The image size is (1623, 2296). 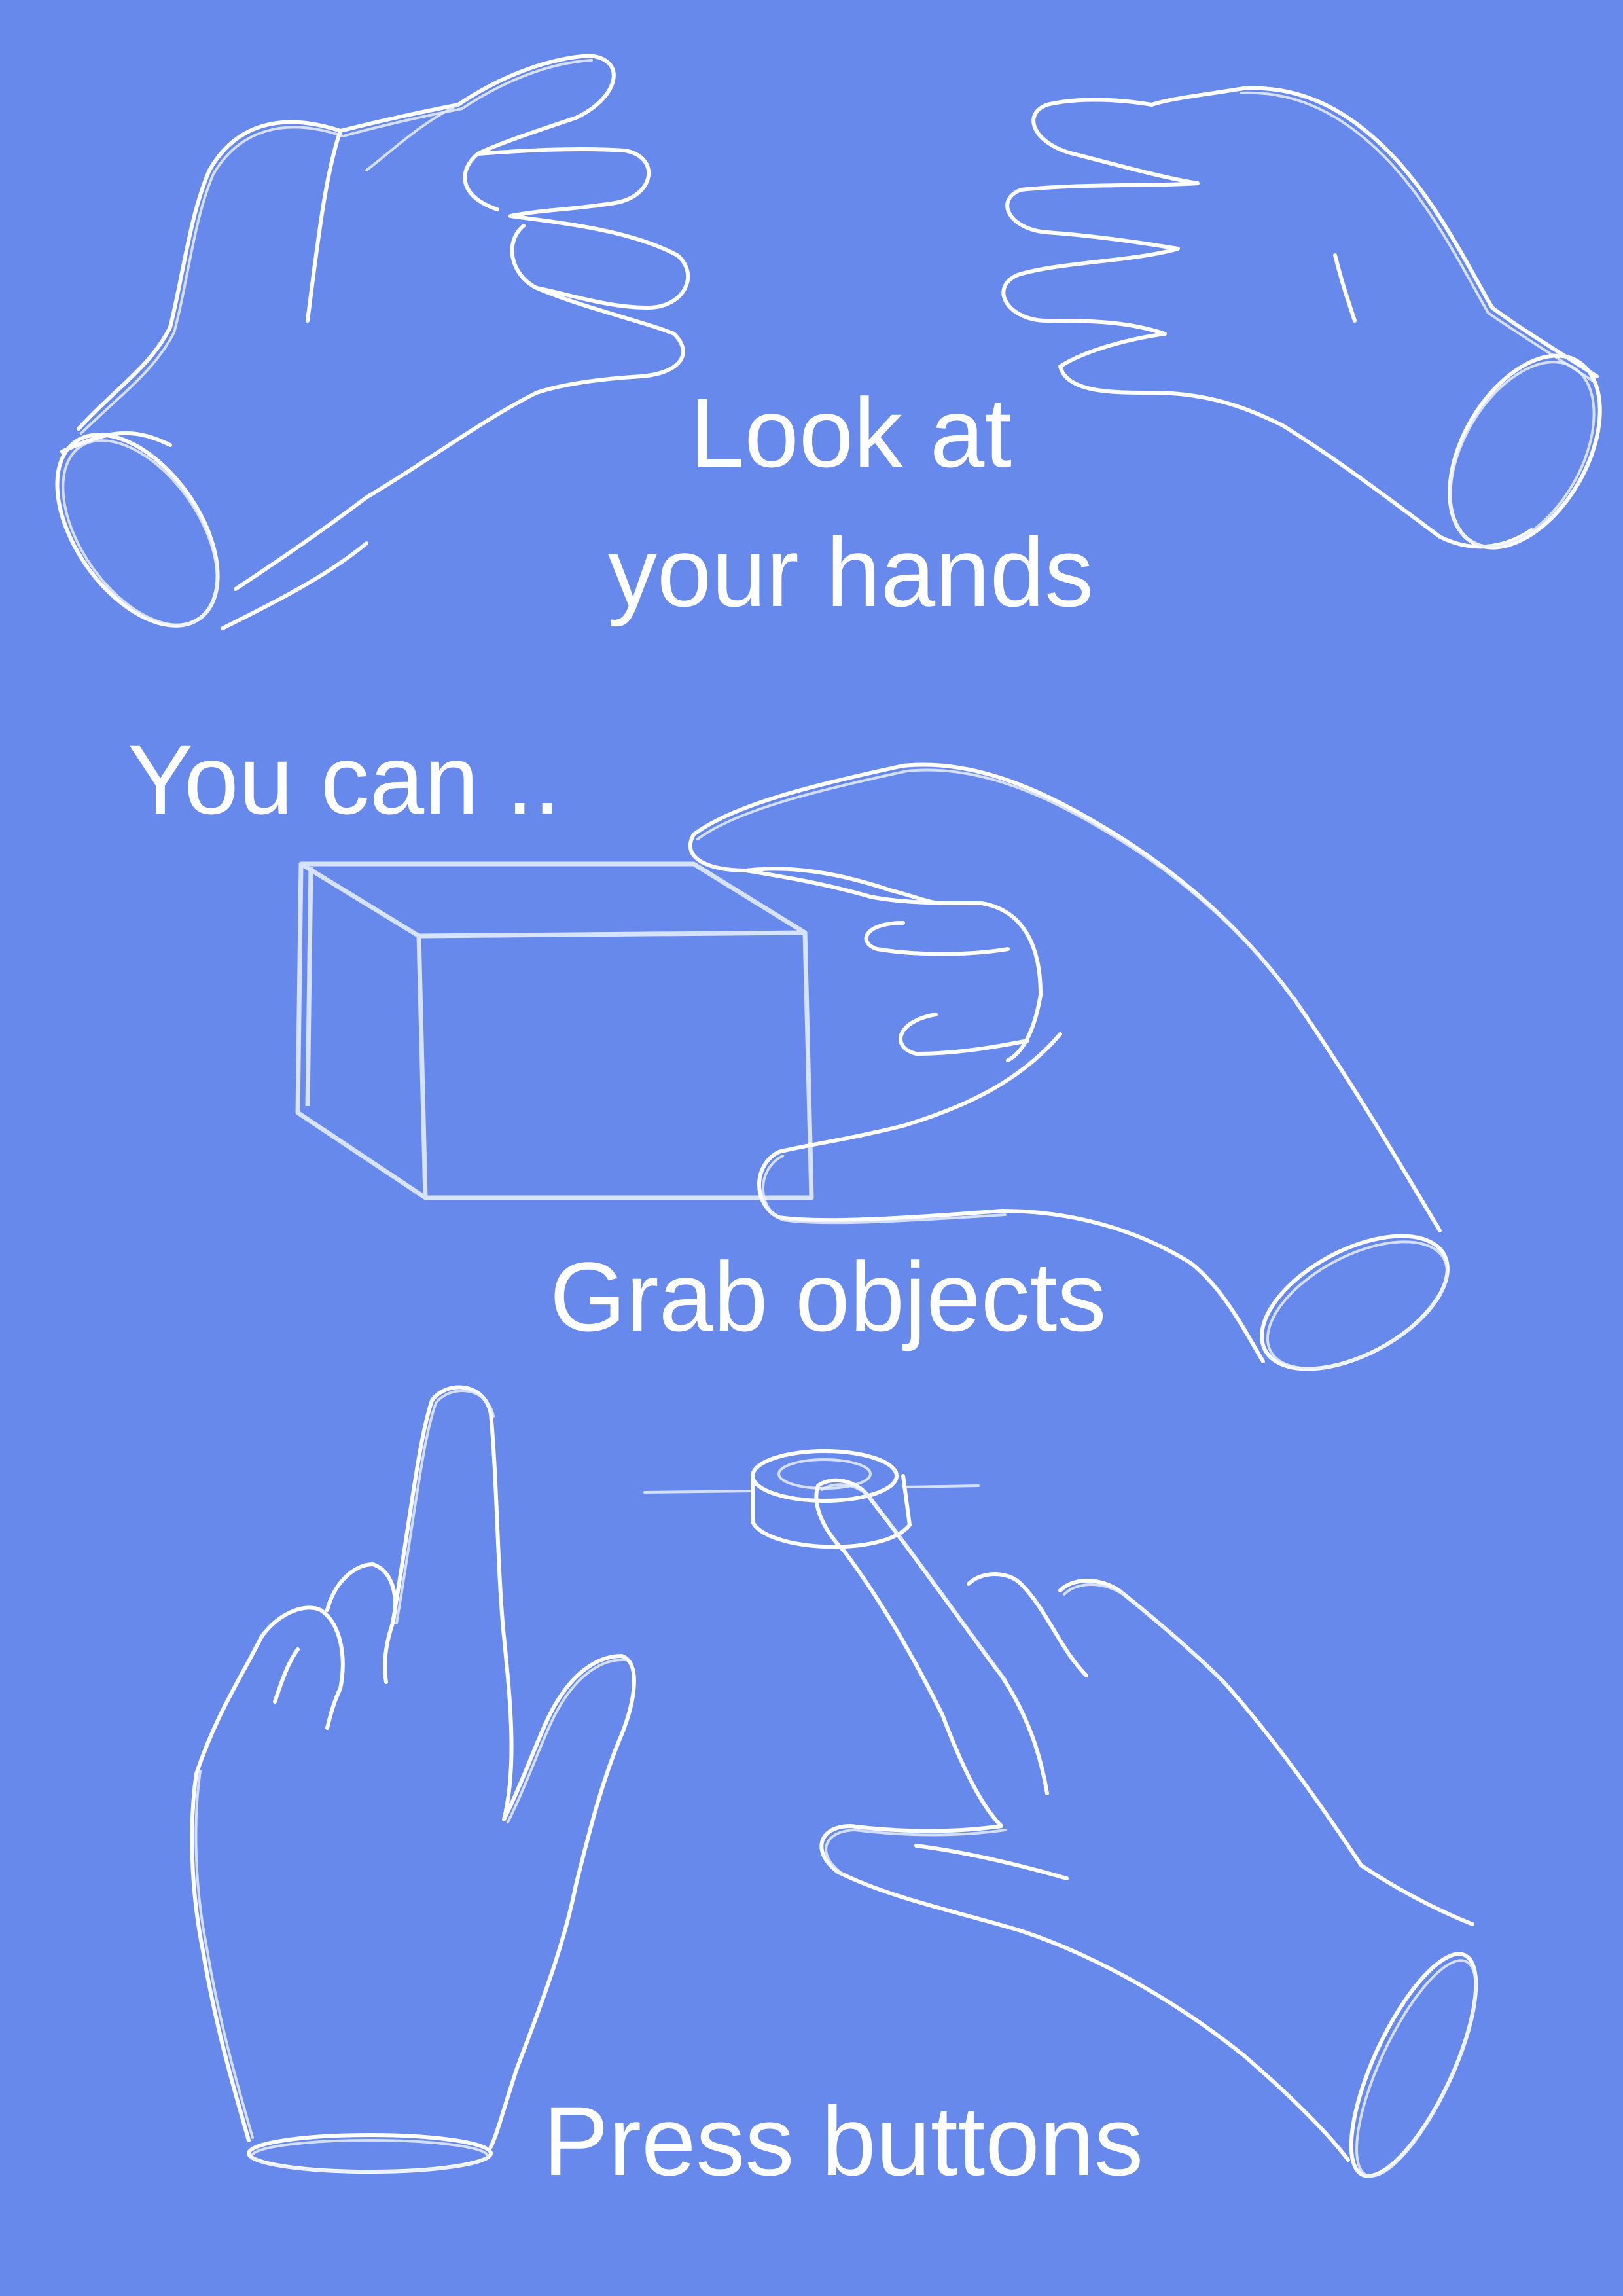 I want to click on caption-look-line1: Look at, so click(x=850, y=433).